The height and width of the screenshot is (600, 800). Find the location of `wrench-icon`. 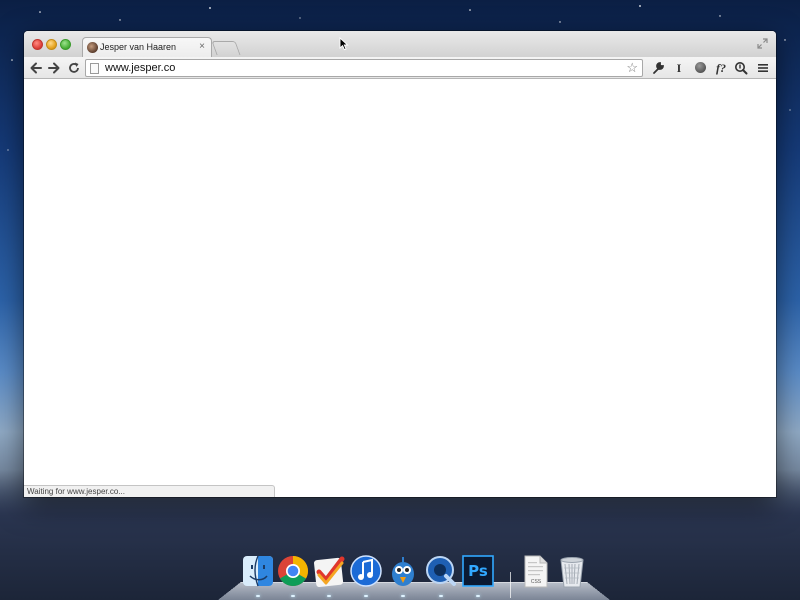

wrench-icon is located at coordinates (658, 68).